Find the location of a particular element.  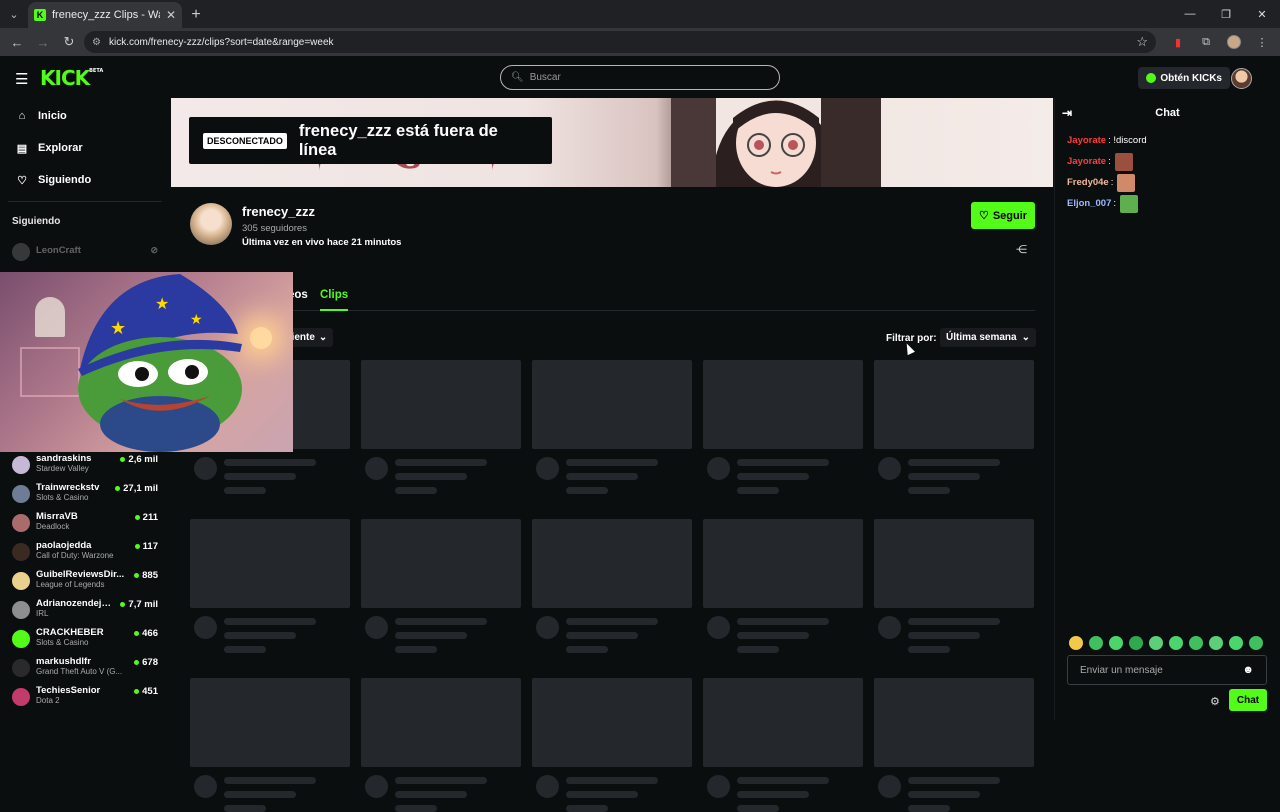

send-chat-button: Chat is located at coordinates (1248, 700).